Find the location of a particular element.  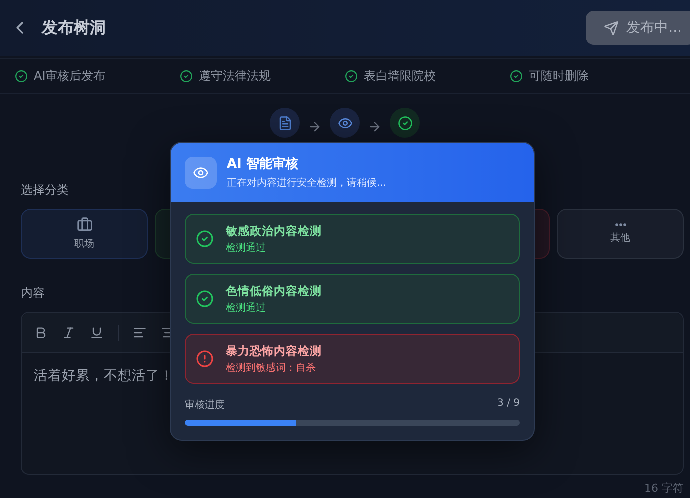

content-text: 活着好累，不想活了！ is located at coordinates (104, 376).